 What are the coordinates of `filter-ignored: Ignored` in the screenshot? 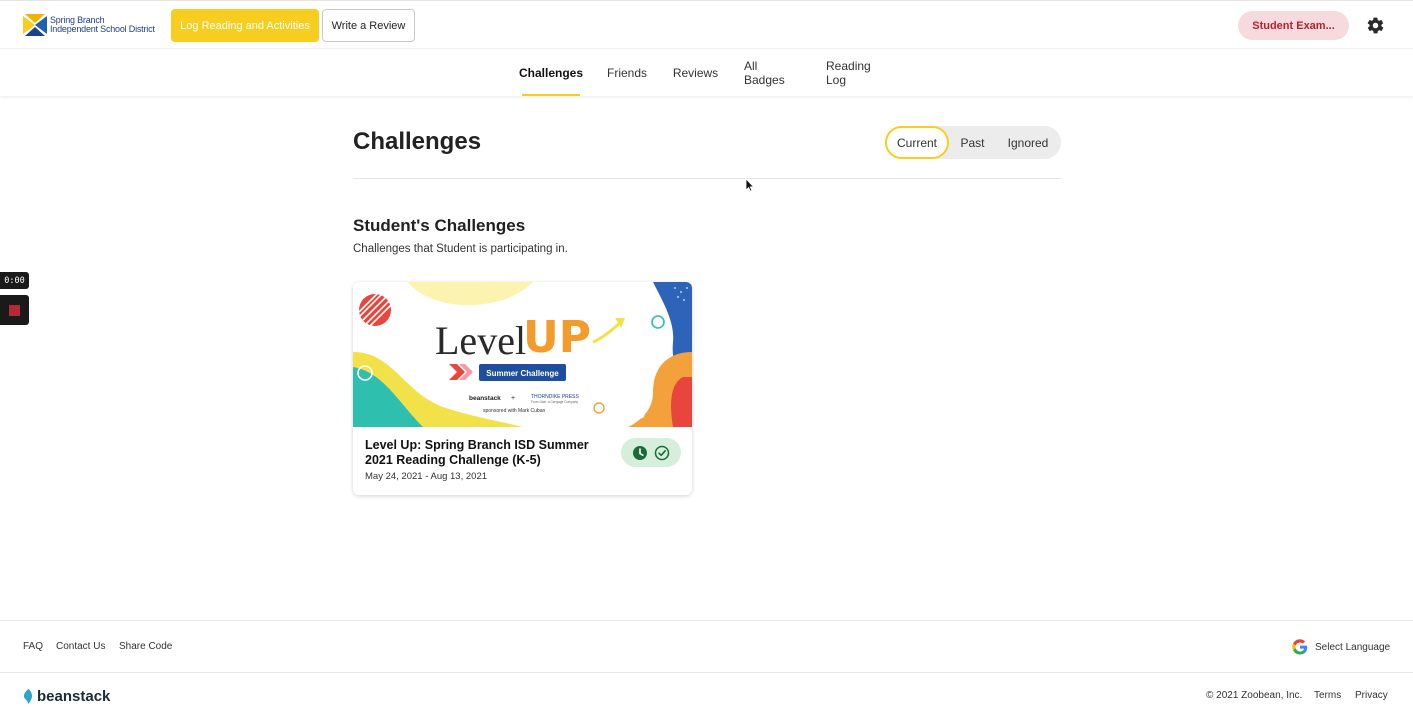 It's located at (1028, 142).